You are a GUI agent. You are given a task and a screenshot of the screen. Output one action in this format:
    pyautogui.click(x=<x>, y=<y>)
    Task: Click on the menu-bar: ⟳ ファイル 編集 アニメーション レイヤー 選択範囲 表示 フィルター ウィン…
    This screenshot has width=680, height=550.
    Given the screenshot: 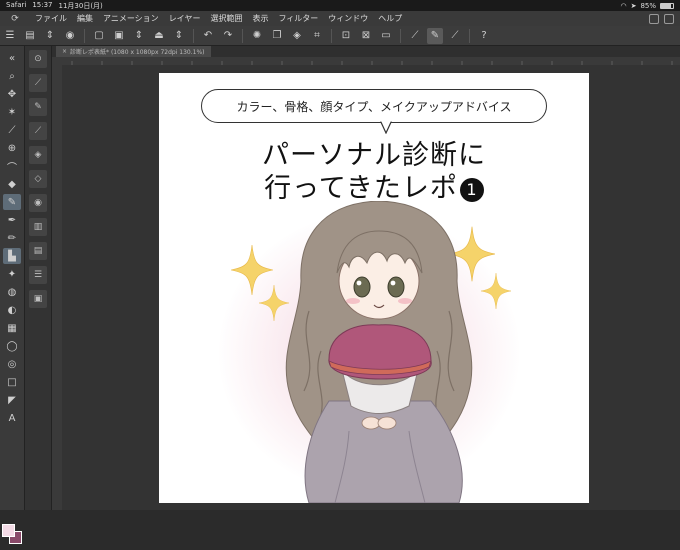 What is the action you would take?
    pyautogui.click(x=340, y=18)
    